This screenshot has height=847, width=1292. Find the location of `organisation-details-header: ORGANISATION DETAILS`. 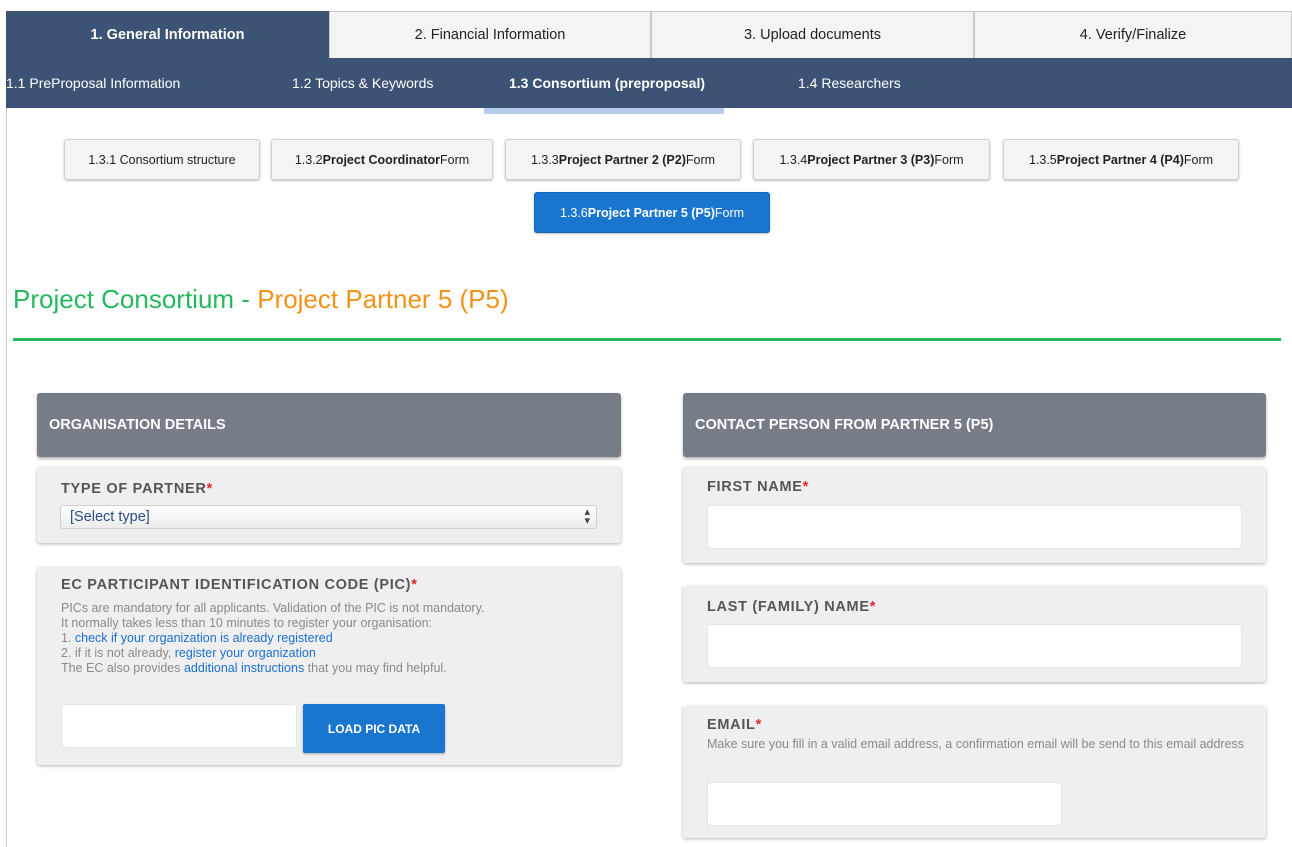

organisation-details-header: ORGANISATION DETAILS is located at coordinates (329, 425).